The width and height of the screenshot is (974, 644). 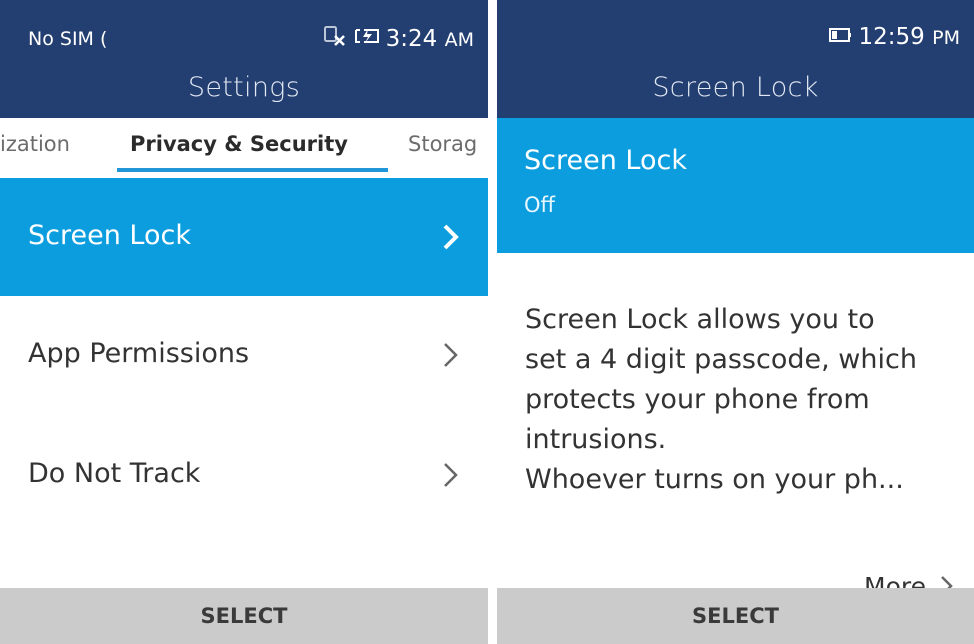 I want to click on tab-underline, so click(x=252, y=170).